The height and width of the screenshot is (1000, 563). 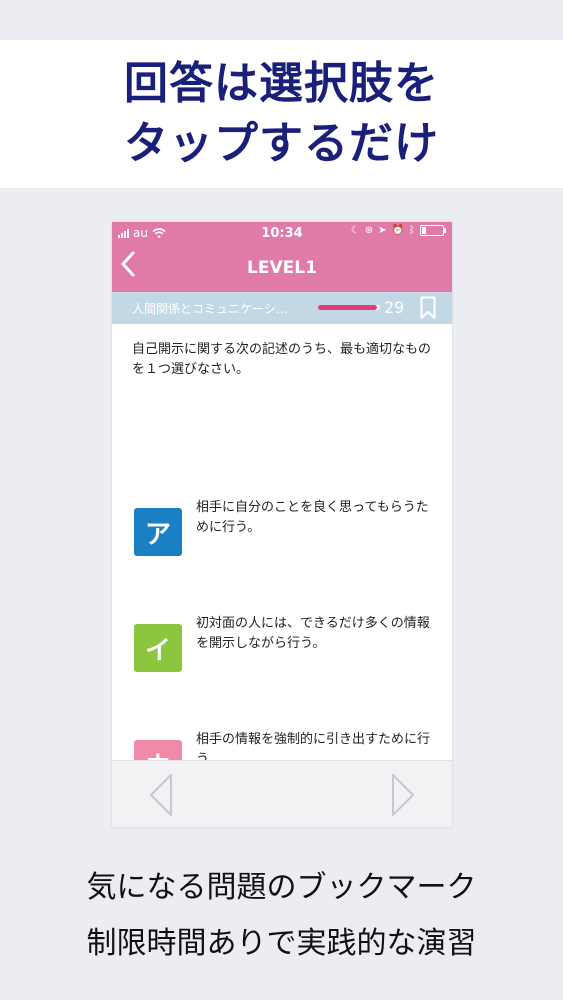 I want to click on choice-a-text: 相手に自分のことを良く思ってもらうために行う。, so click(x=316, y=518).